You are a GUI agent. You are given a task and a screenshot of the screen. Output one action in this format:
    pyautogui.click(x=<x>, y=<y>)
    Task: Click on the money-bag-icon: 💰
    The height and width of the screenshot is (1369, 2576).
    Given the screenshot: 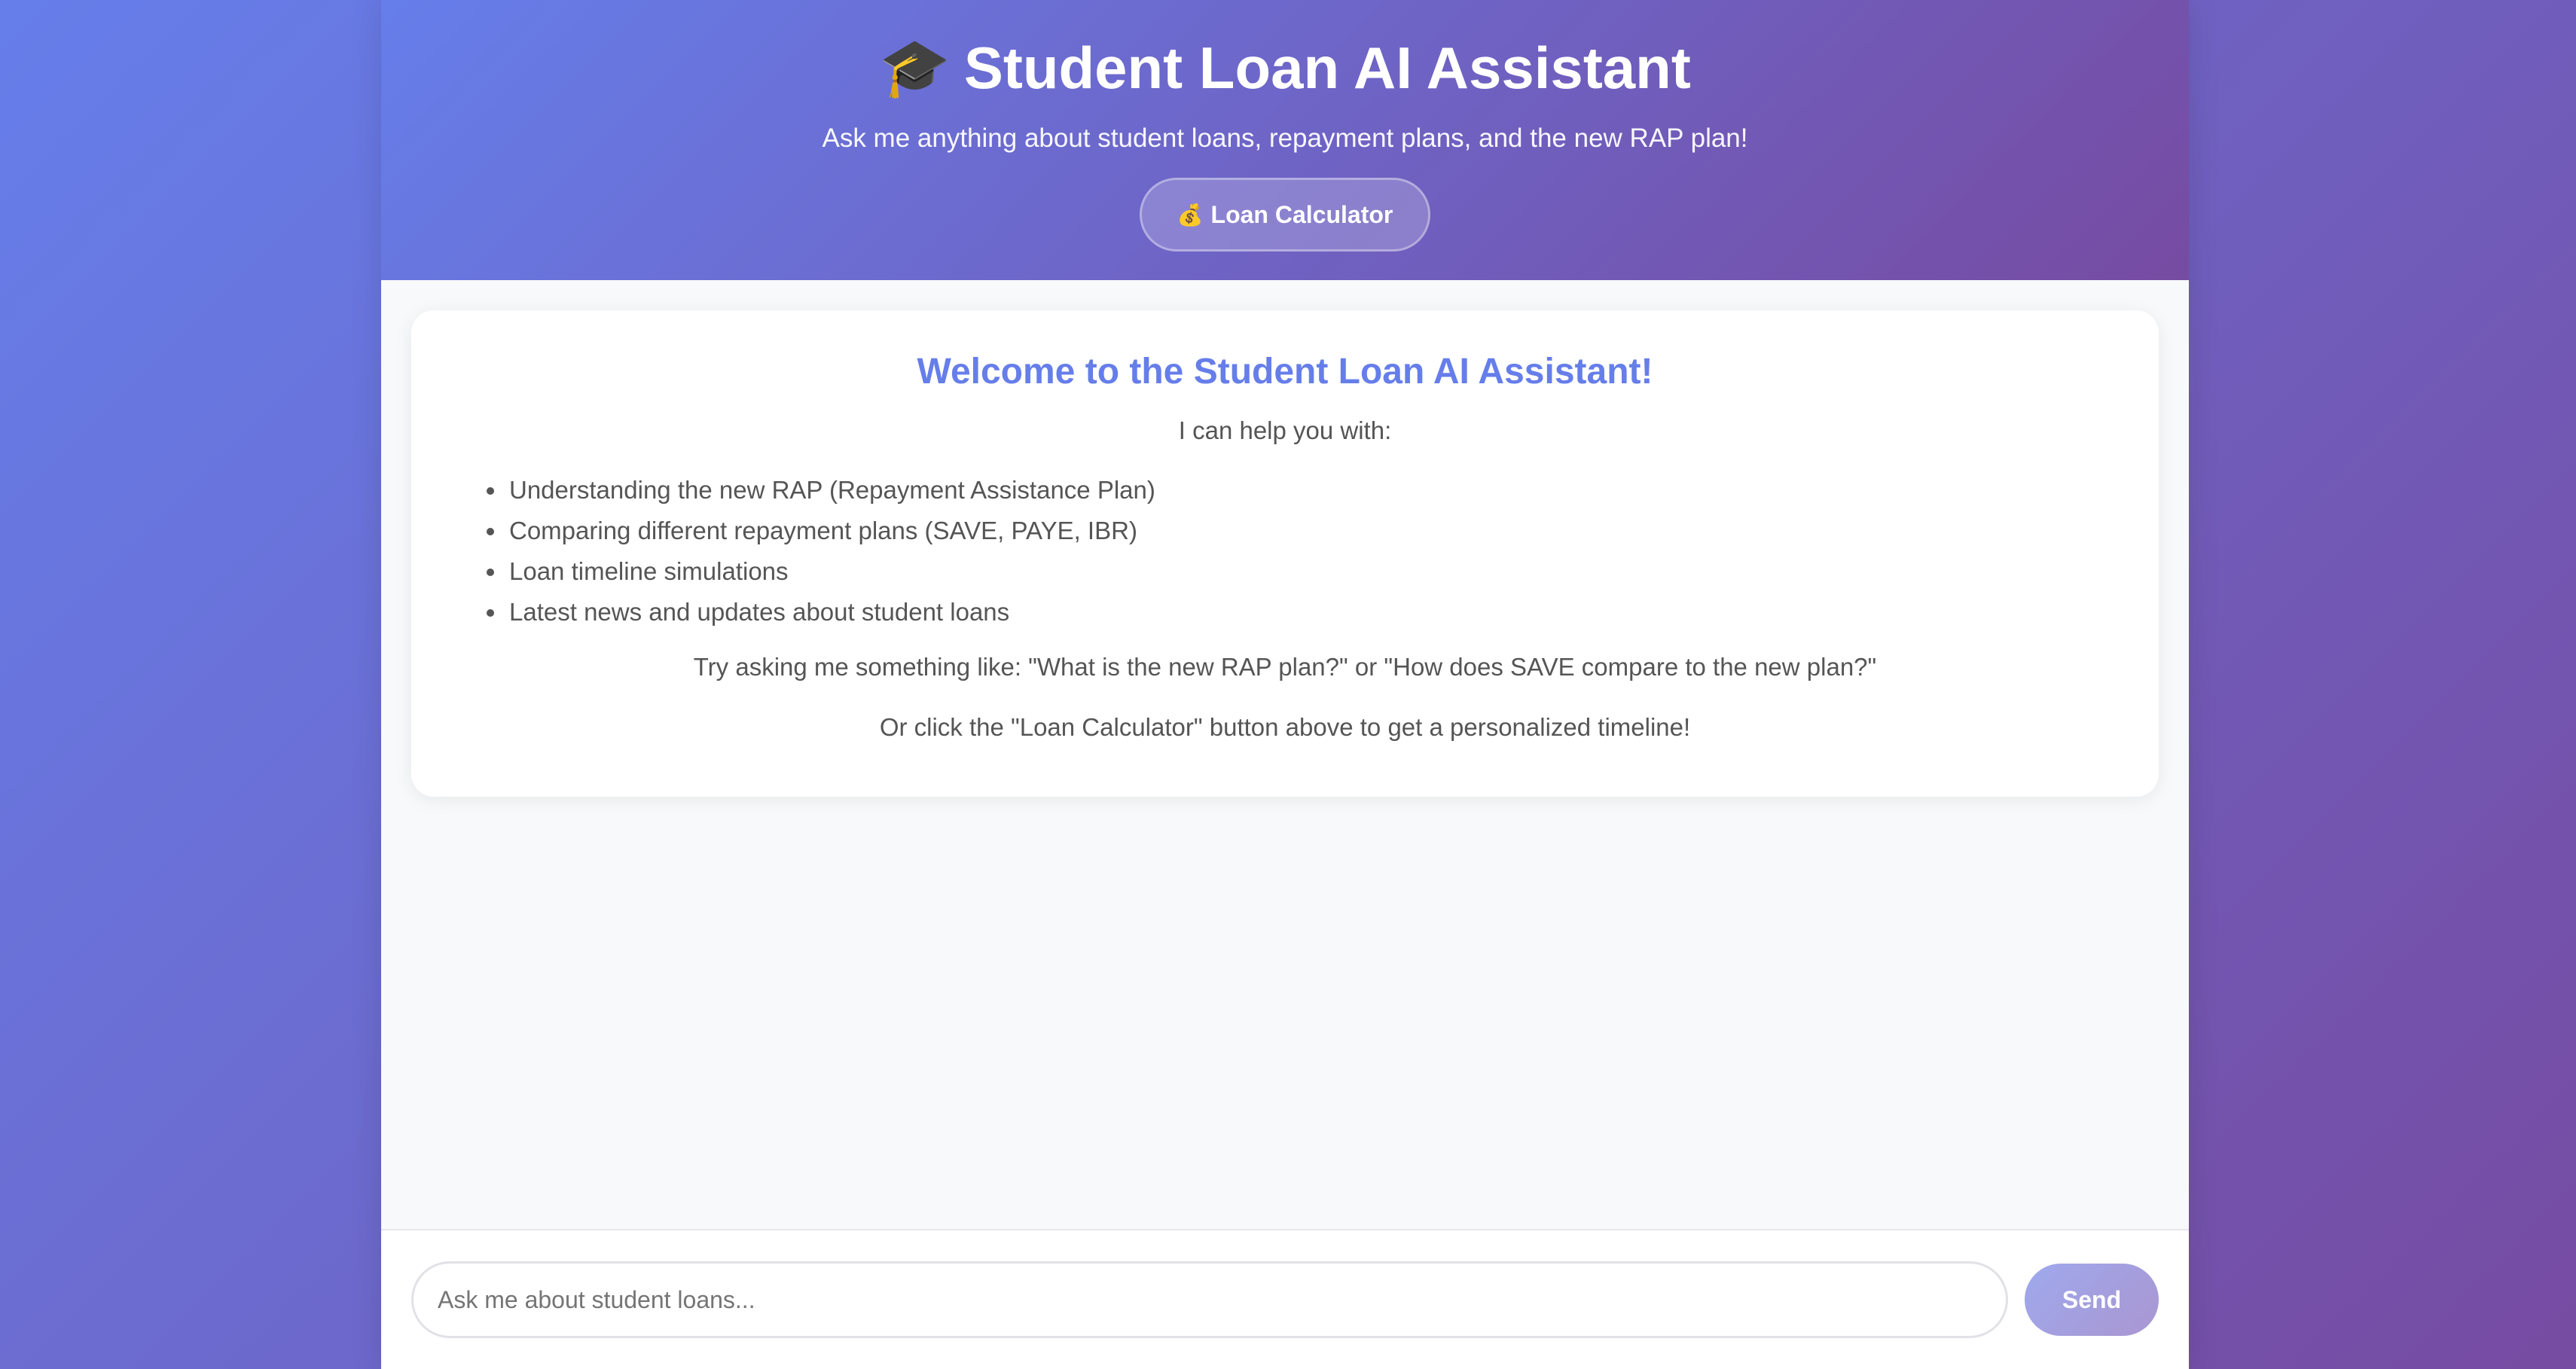 What is the action you would take?
    pyautogui.click(x=1191, y=214)
    